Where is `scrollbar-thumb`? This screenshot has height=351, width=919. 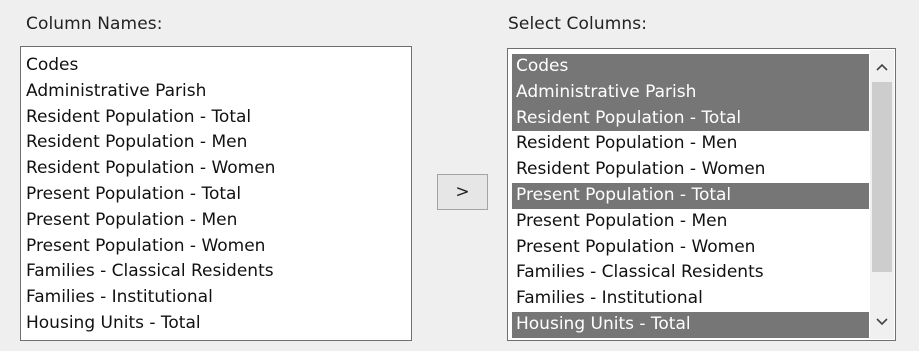
scrollbar-thumb is located at coordinates (882, 177).